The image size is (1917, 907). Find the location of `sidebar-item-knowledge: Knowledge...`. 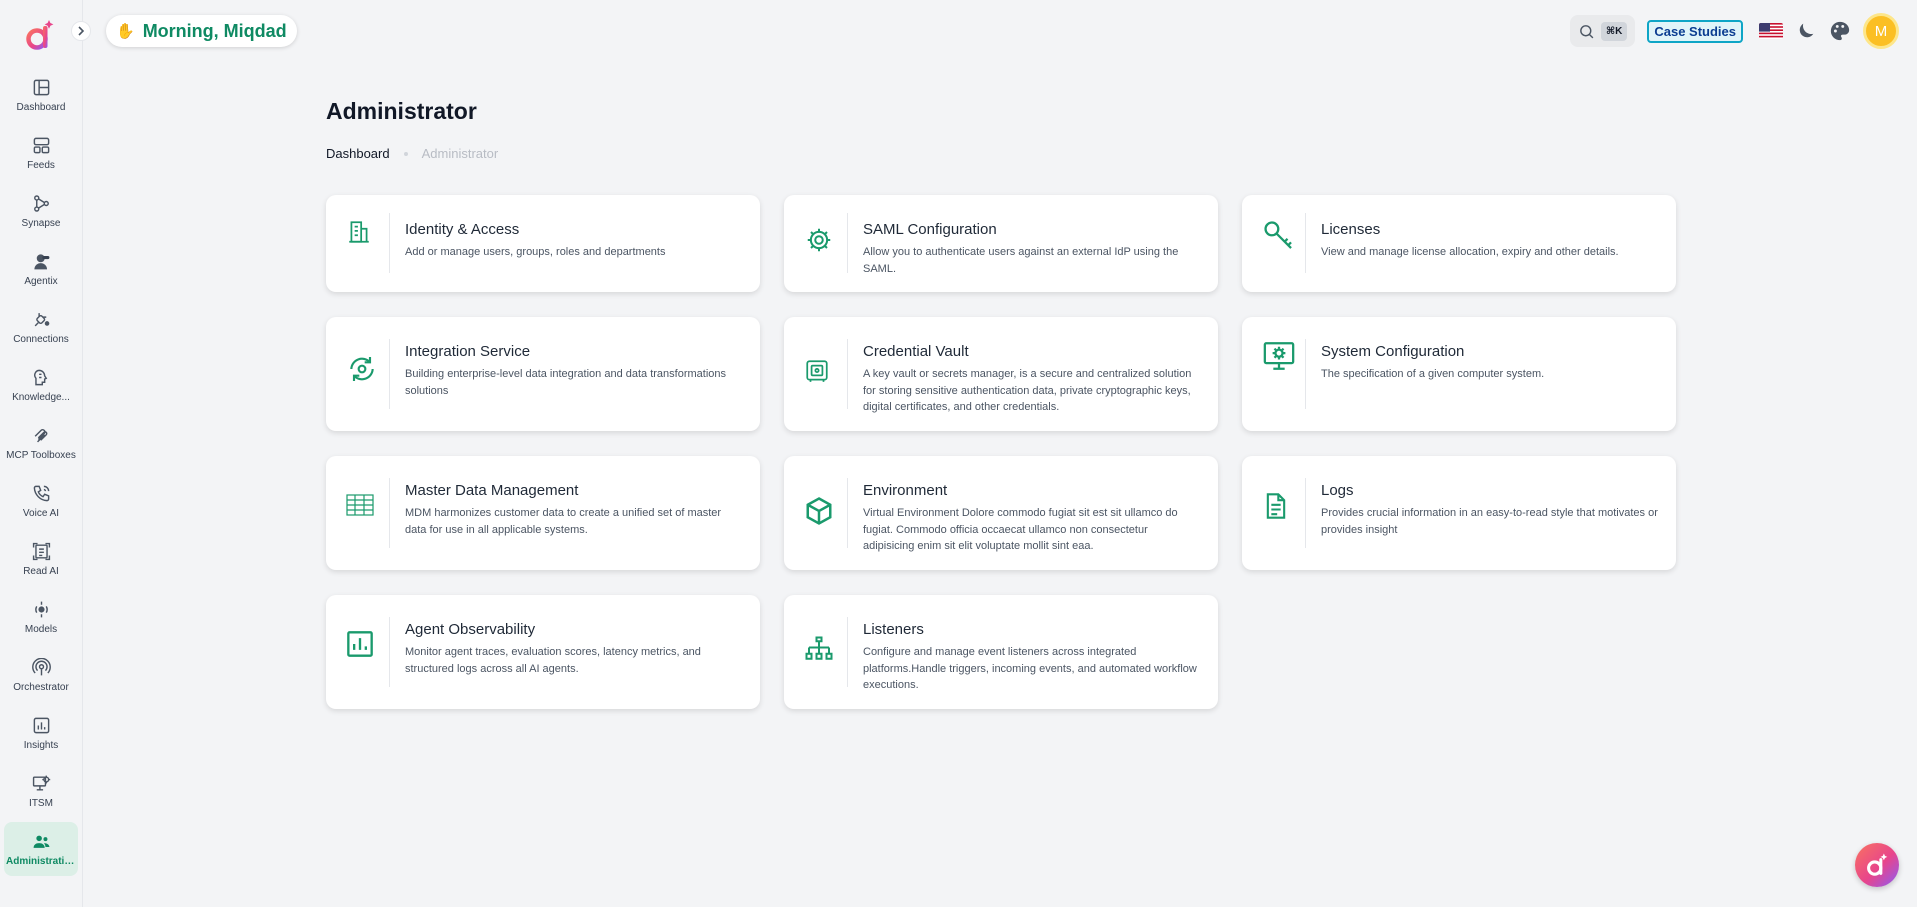

sidebar-item-knowledge: Knowledge... is located at coordinates (41, 385).